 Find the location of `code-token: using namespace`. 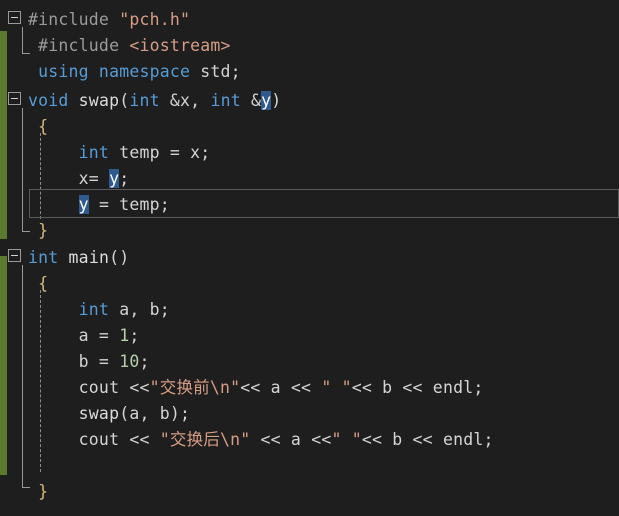

code-token: using namespace is located at coordinates (114, 71).